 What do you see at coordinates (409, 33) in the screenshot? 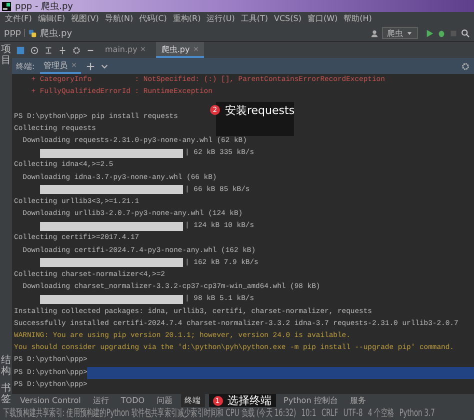
I see `caret-icon` at bounding box center [409, 33].